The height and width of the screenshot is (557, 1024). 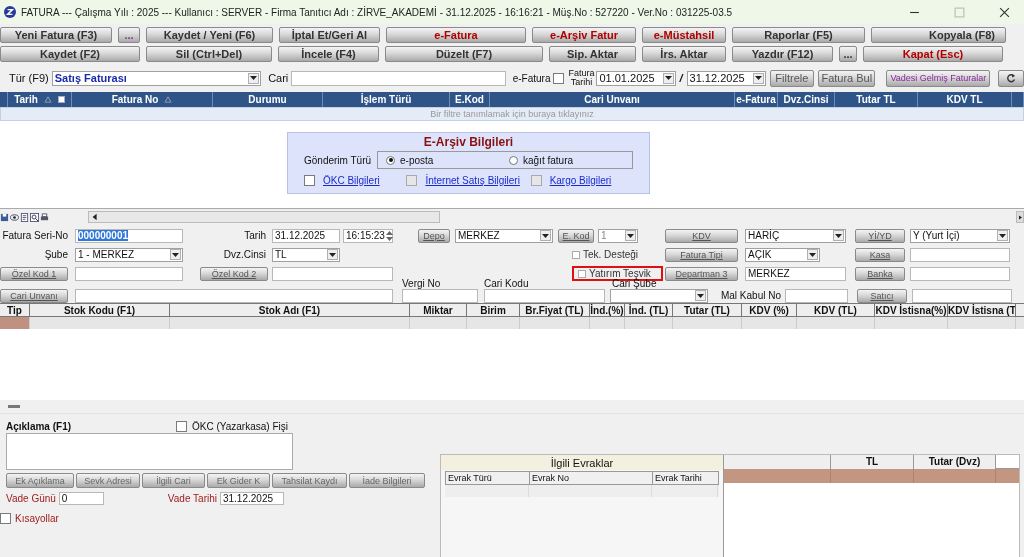 What do you see at coordinates (220, 518) in the screenshot?
I see `checkbox-option: Kısayollar` at bounding box center [220, 518].